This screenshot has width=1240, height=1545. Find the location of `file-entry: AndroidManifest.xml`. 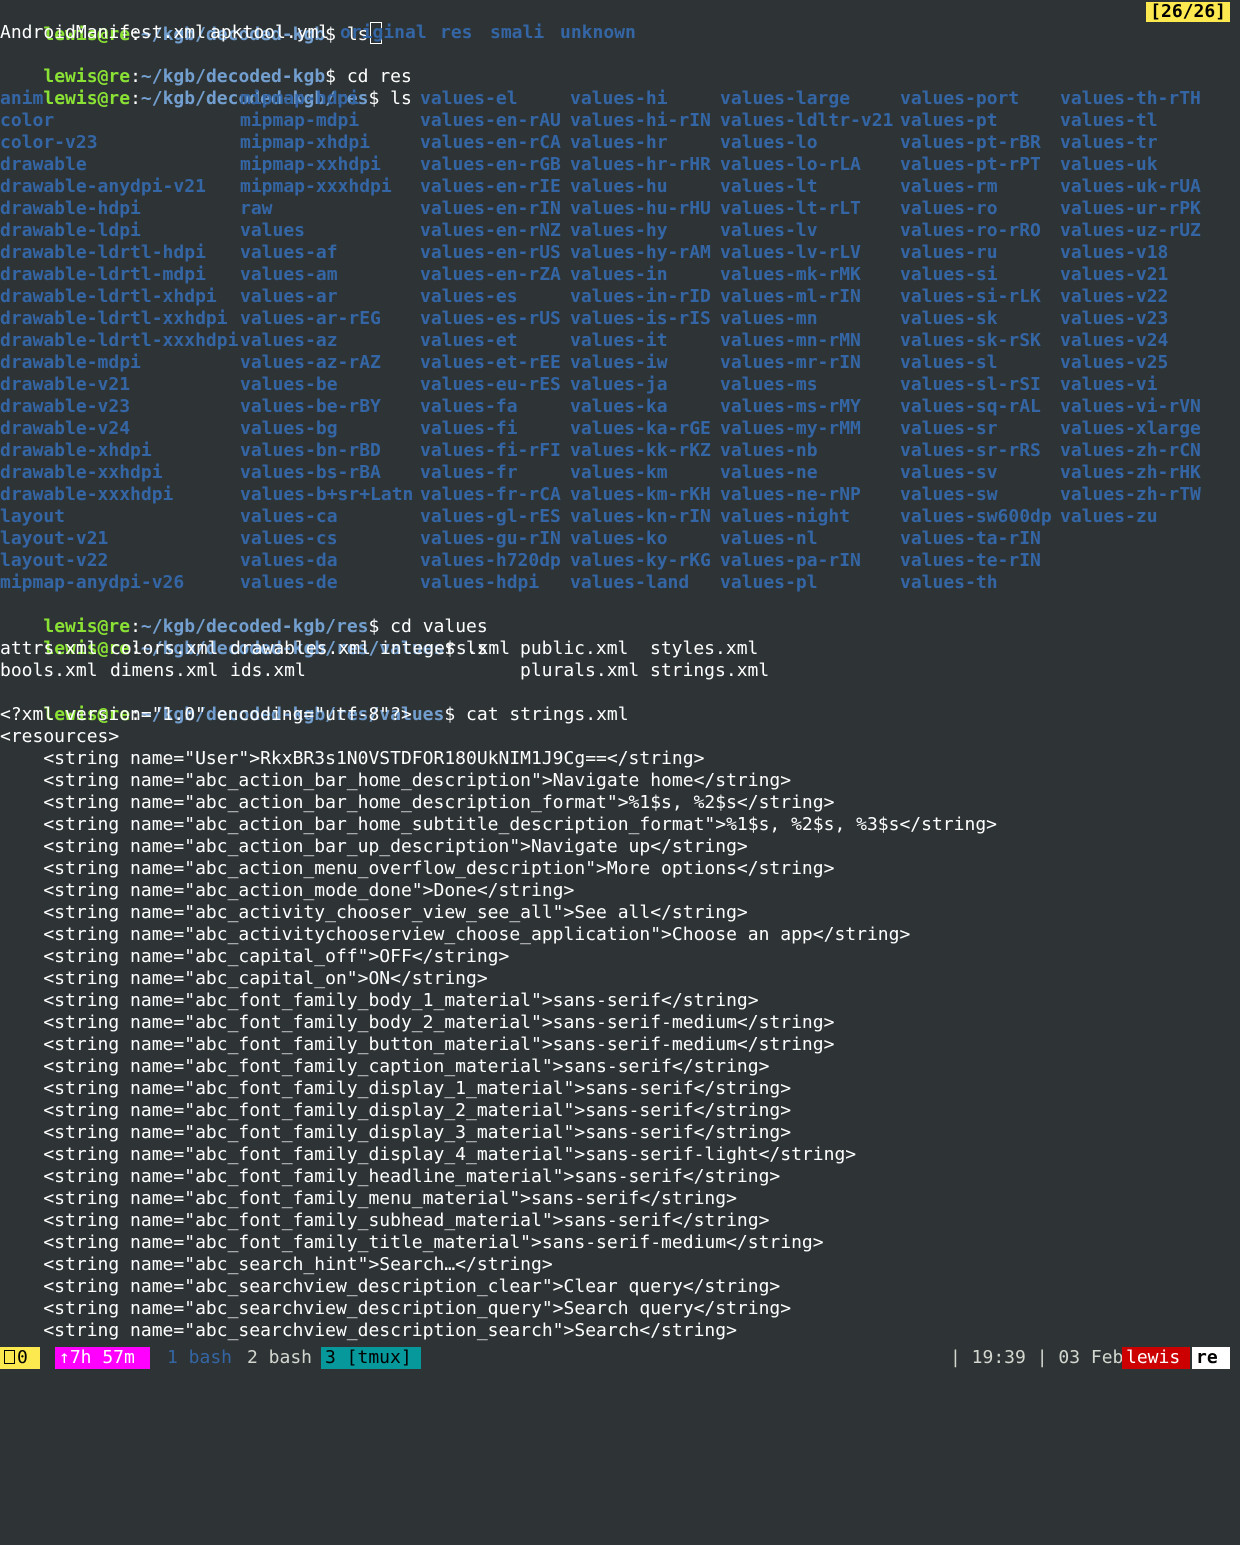

file-entry: AndroidManifest.xml is located at coordinates (103, 32).